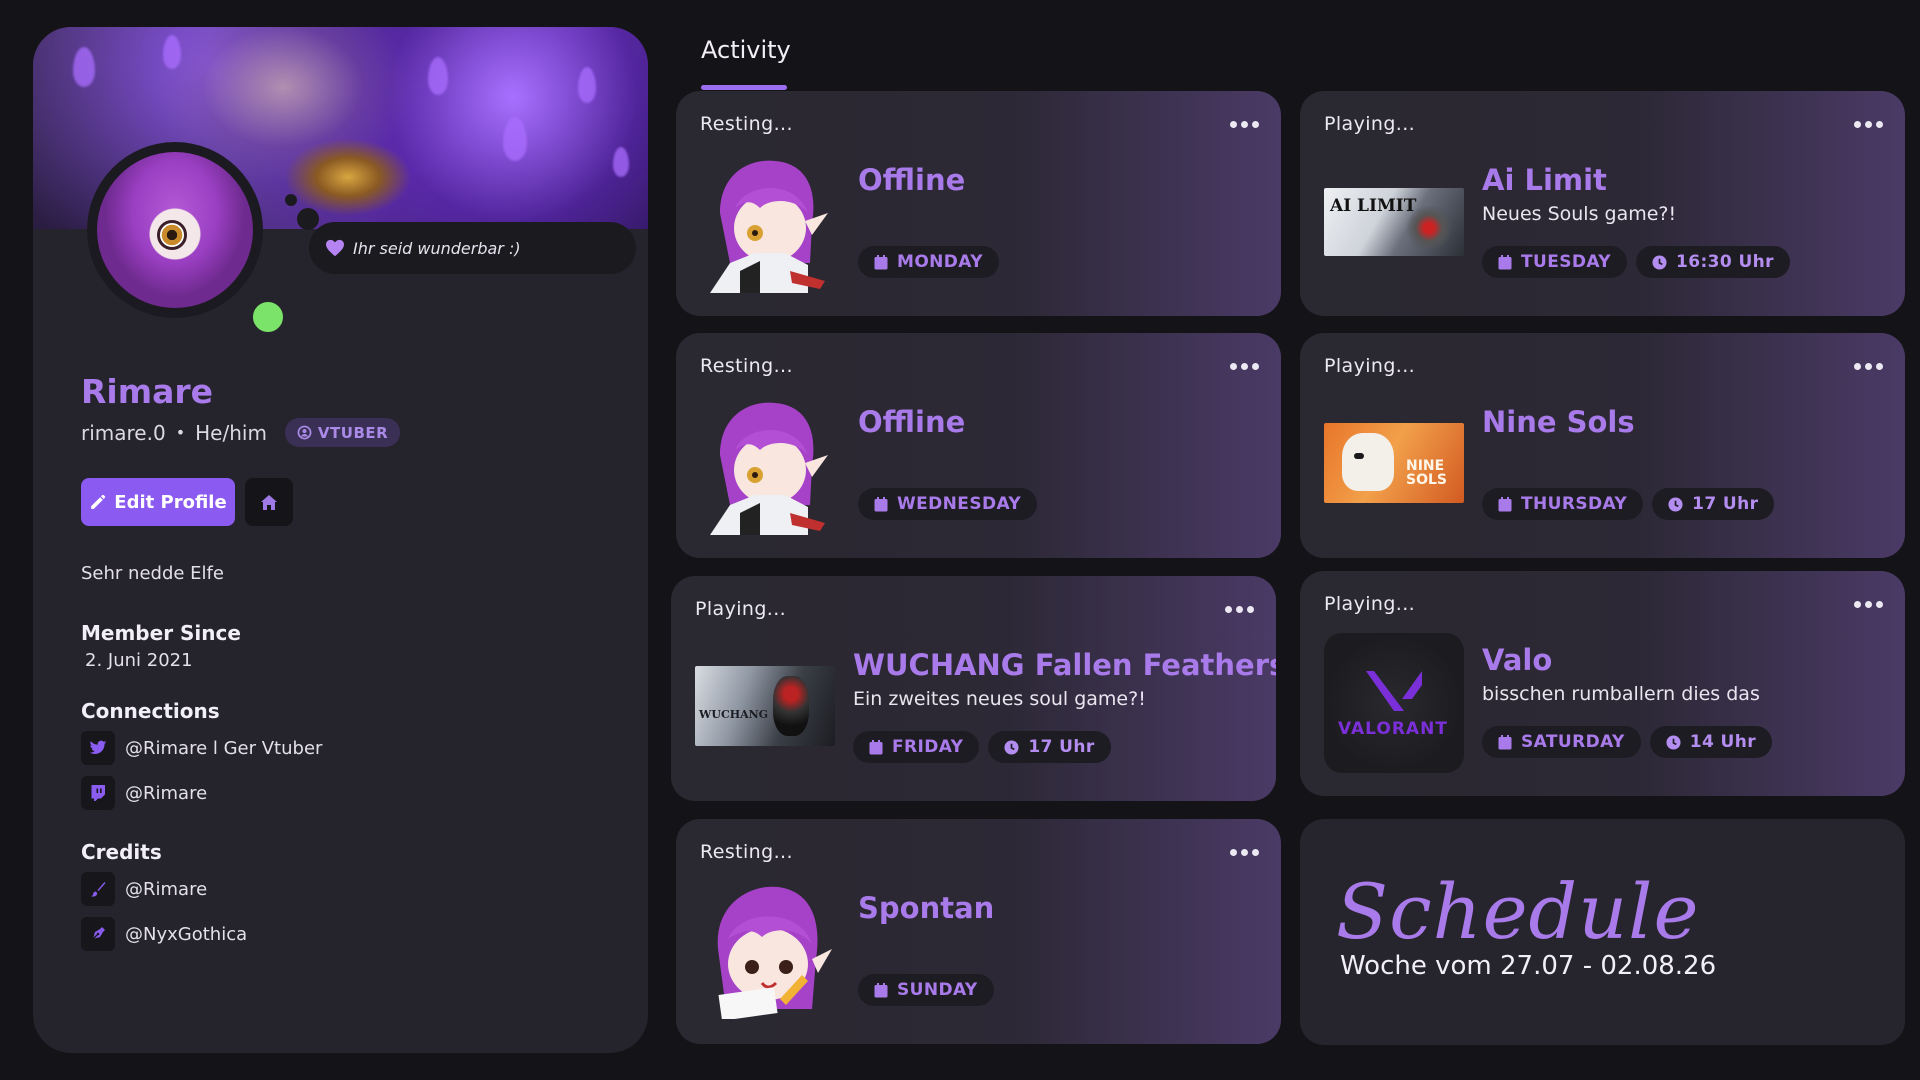 The image size is (1920, 1080). I want to click on credit-artist: @Rimare, so click(144, 889).